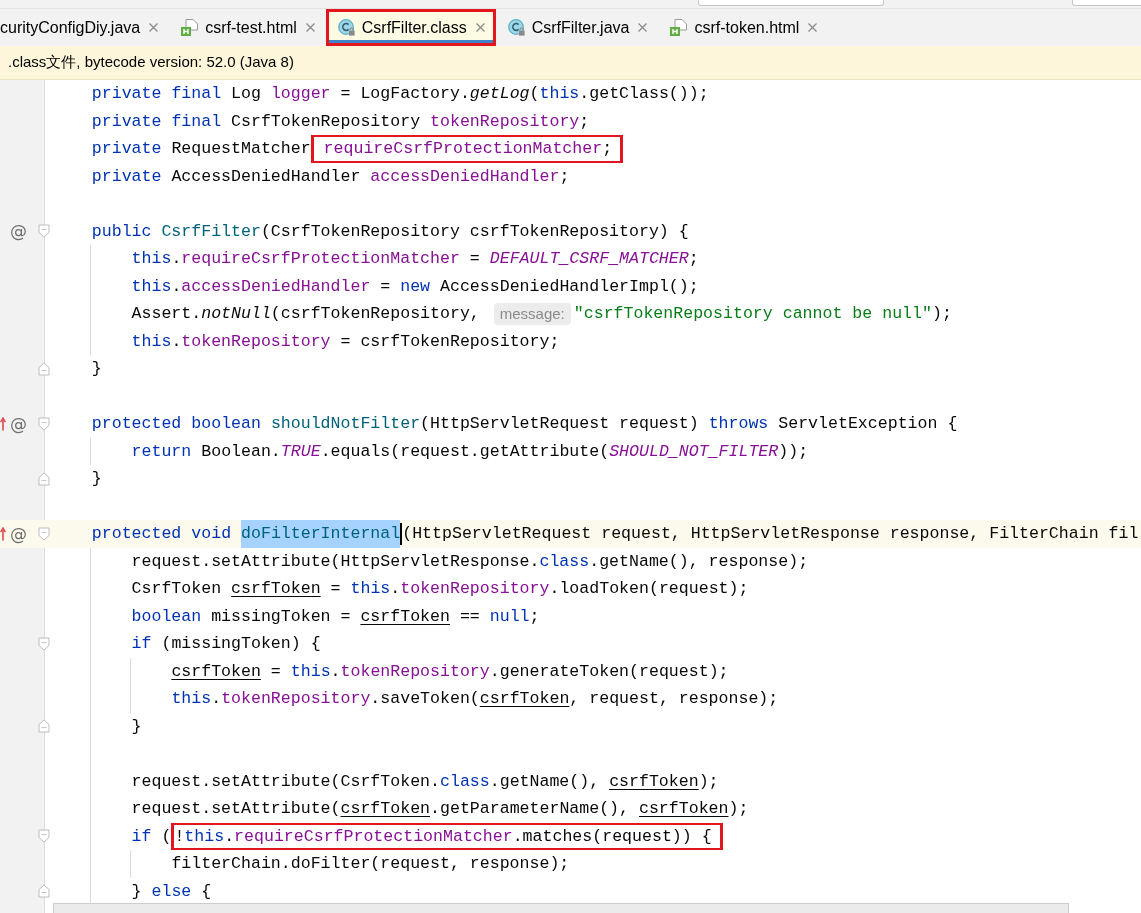 The image size is (1141, 913). What do you see at coordinates (743, 27) in the screenshot?
I see `editor-tab: csrf-token.html` at bounding box center [743, 27].